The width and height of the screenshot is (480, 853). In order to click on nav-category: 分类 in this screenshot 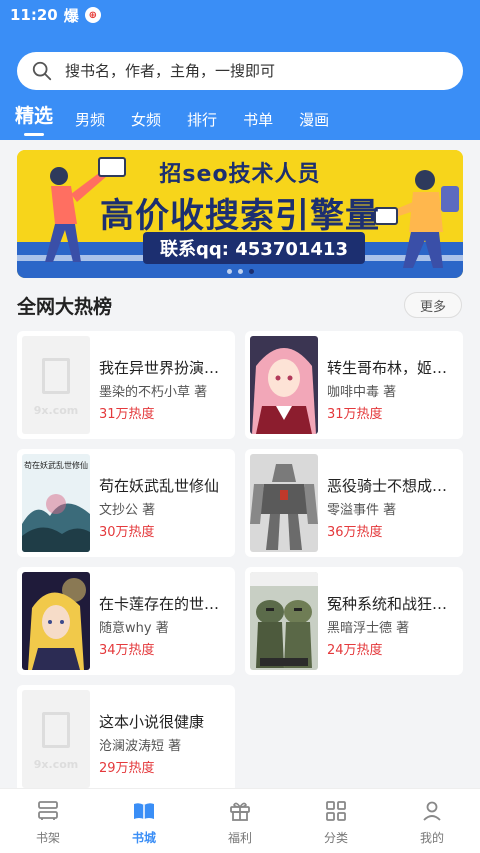, I will do `click(336, 821)`.